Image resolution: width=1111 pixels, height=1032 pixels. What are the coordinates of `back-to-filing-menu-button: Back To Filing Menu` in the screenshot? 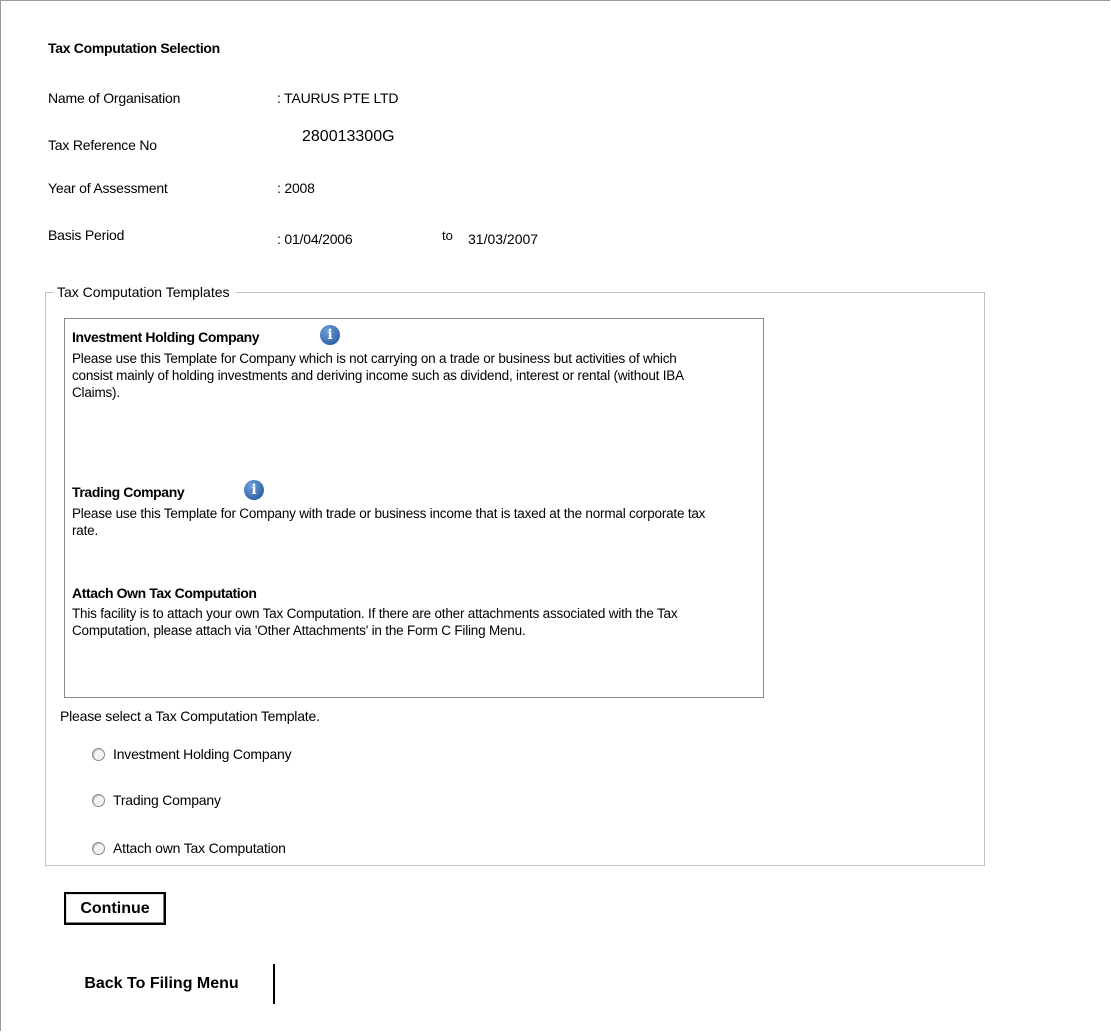 It's located at (162, 984).